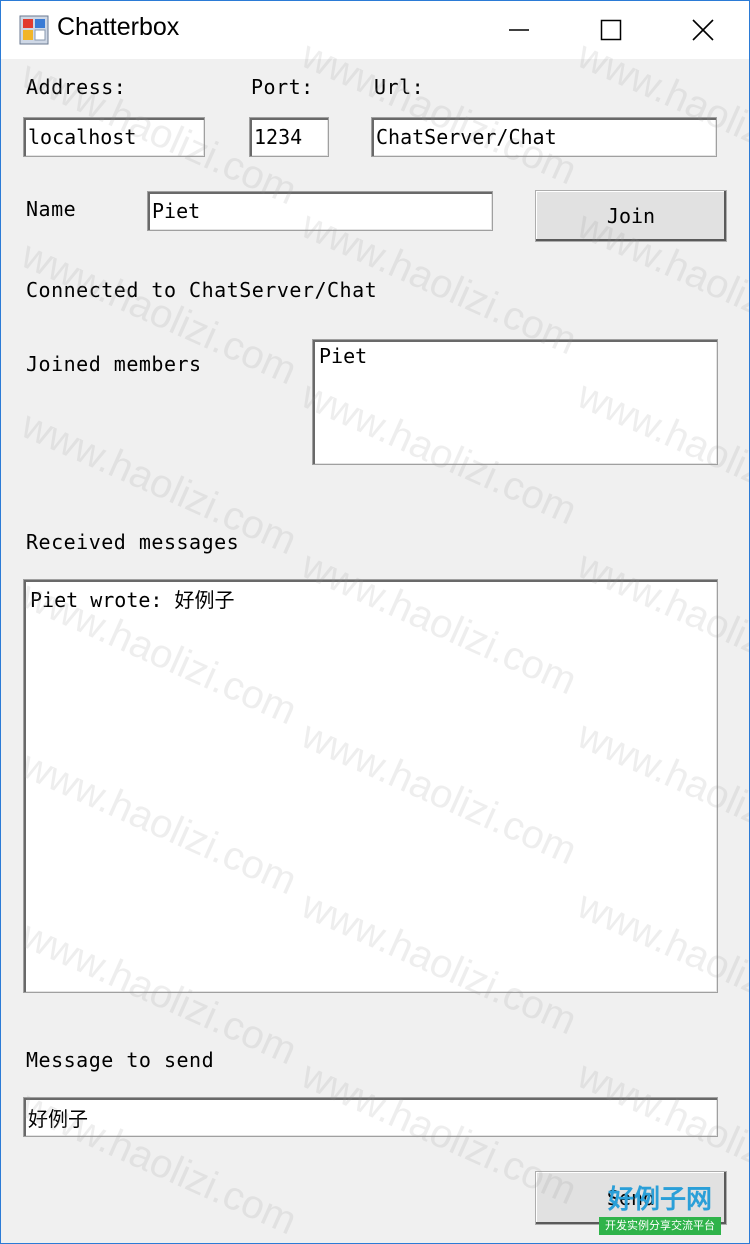 The image size is (750, 1244). What do you see at coordinates (660, 1226) in the screenshot?
I see `logo-subtitle: 开发实例分享交流平台` at bounding box center [660, 1226].